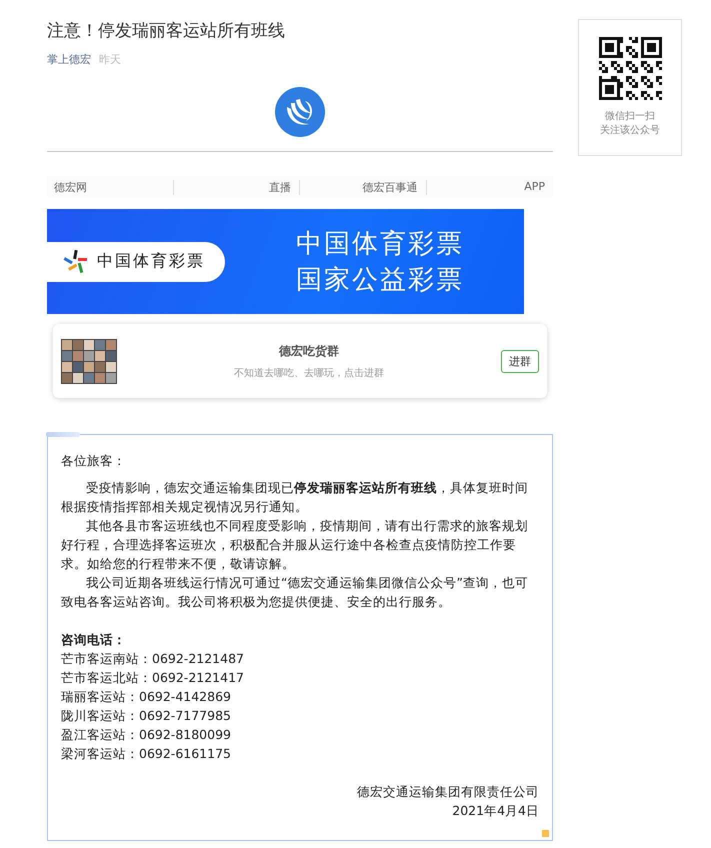 This screenshot has width=711, height=848. I want to click on date: 2021年4月4日, so click(495, 811).